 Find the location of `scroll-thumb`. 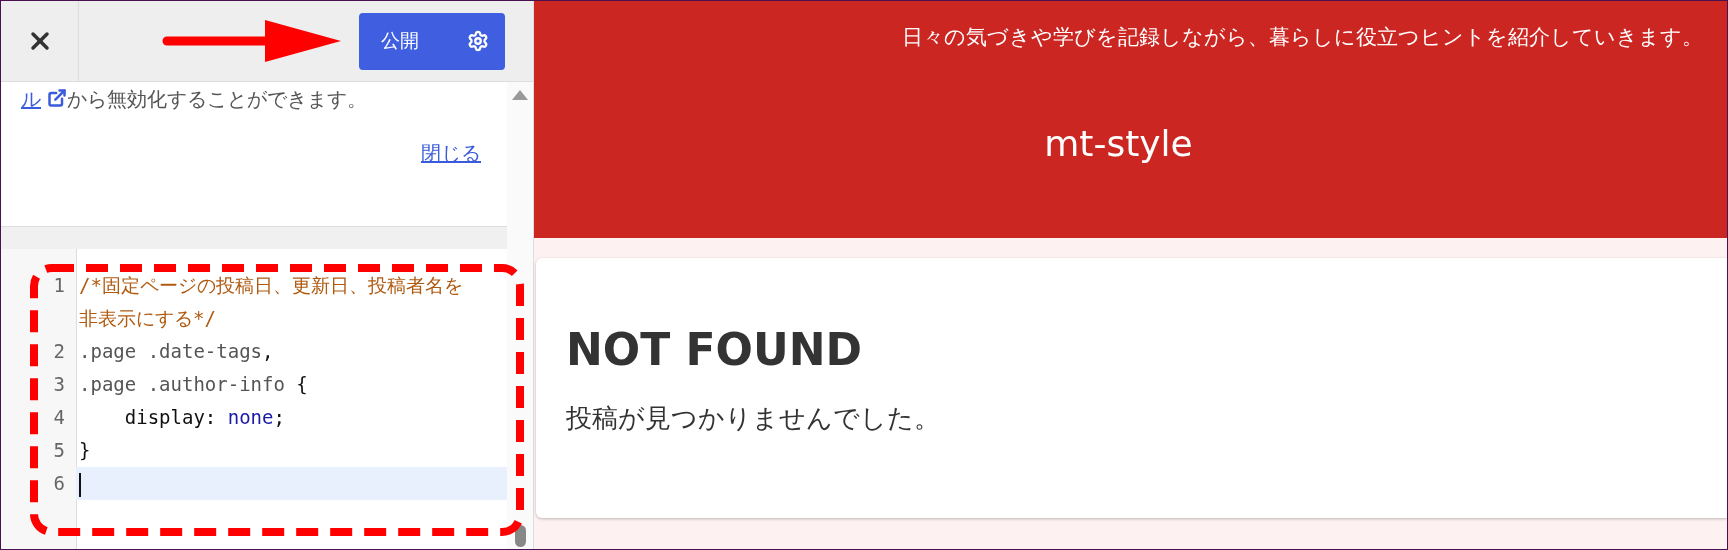

scroll-thumb is located at coordinates (520, 536).